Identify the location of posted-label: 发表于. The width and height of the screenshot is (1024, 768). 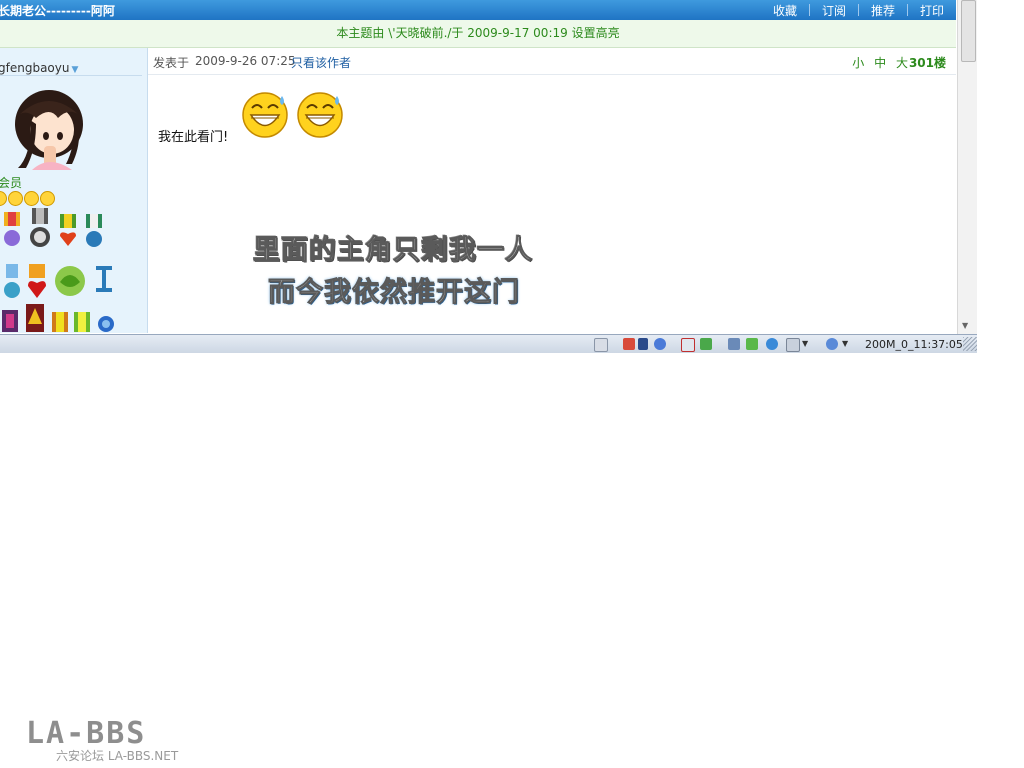
(171, 63).